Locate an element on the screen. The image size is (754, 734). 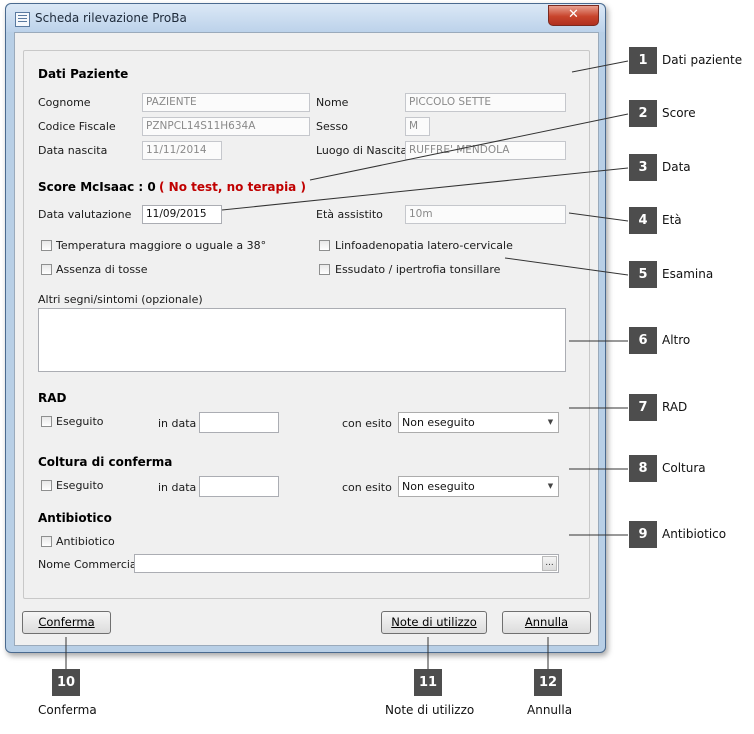
callout-badge-8: 8 is located at coordinates (643, 468).